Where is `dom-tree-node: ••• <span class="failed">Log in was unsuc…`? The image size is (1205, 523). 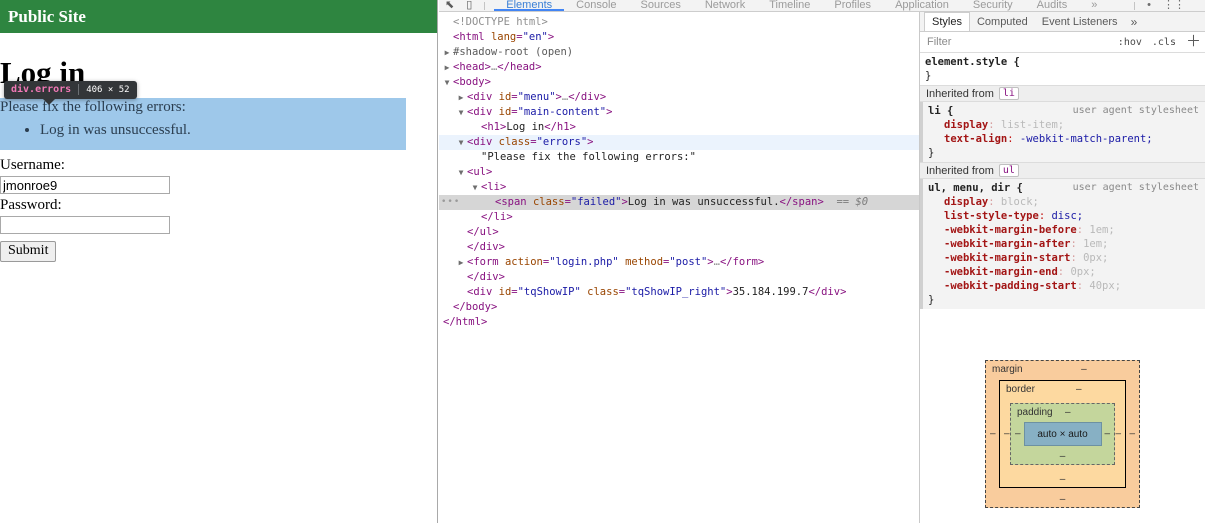 dom-tree-node: ••• <span class="failed">Log in was unsuc… is located at coordinates (679, 202).